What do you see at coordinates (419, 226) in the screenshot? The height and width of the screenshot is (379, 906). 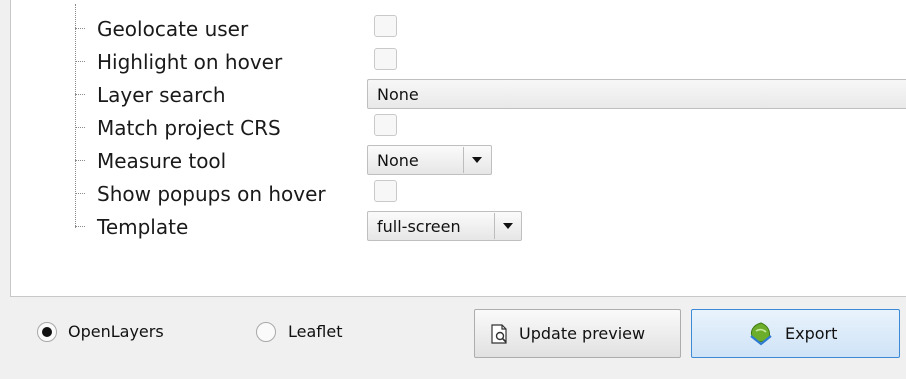 I see `template-value: full-screen` at bounding box center [419, 226].